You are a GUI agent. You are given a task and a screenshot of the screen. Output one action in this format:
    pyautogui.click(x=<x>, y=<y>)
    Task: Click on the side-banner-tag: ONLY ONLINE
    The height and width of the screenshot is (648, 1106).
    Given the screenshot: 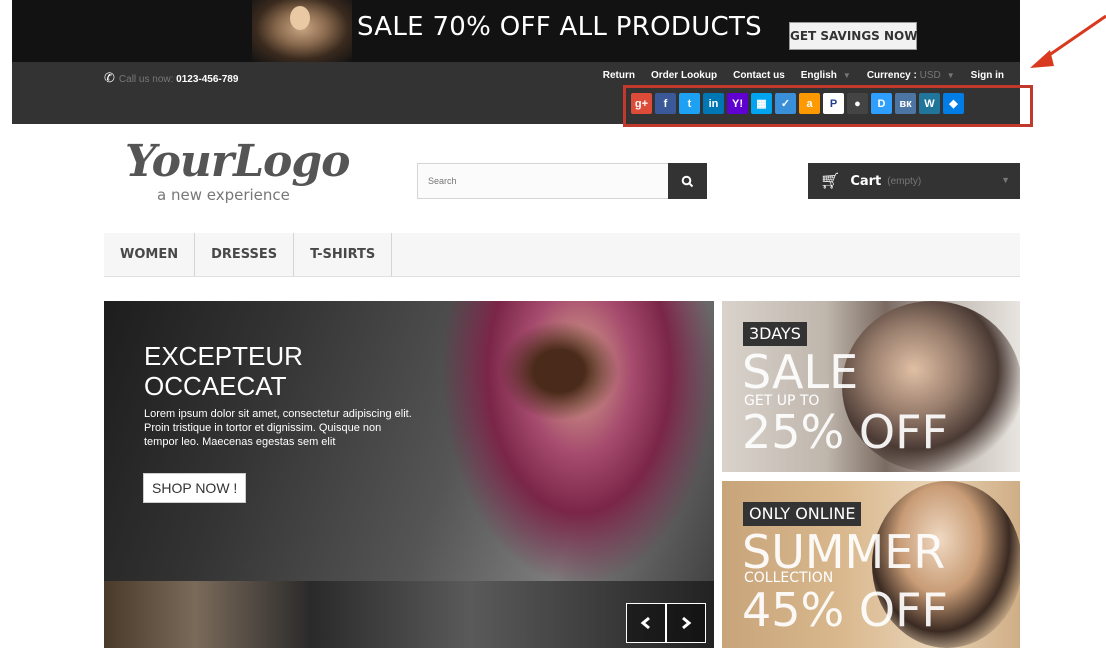 What is the action you would take?
    pyautogui.click(x=802, y=514)
    